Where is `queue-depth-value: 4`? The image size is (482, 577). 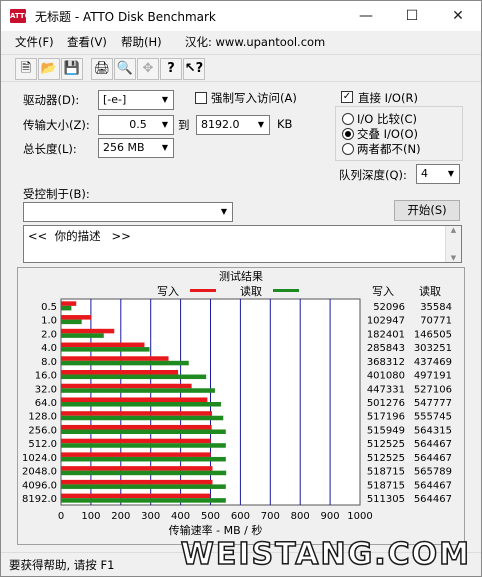 queue-depth-value: 4 is located at coordinates (424, 173).